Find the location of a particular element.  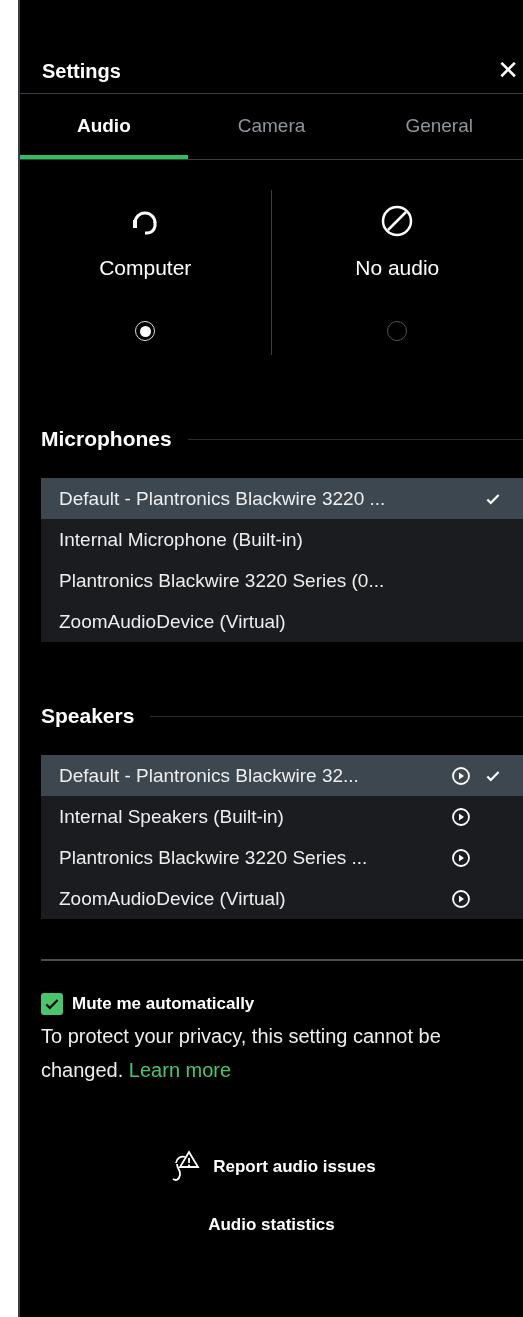

section-heading: Microphones is located at coordinates (106, 439).